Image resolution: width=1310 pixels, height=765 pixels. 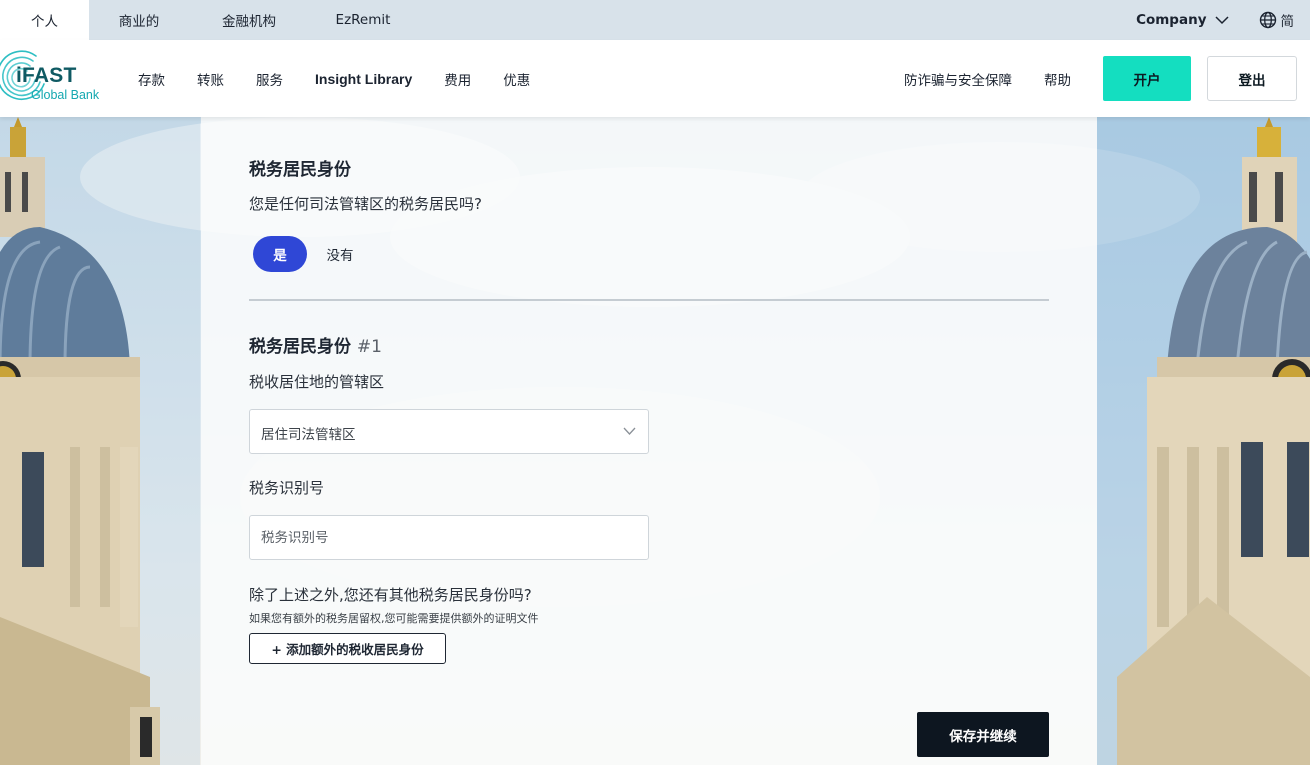 I want to click on ifast-logo: iFAST Global Bank, so click(x=60, y=80).